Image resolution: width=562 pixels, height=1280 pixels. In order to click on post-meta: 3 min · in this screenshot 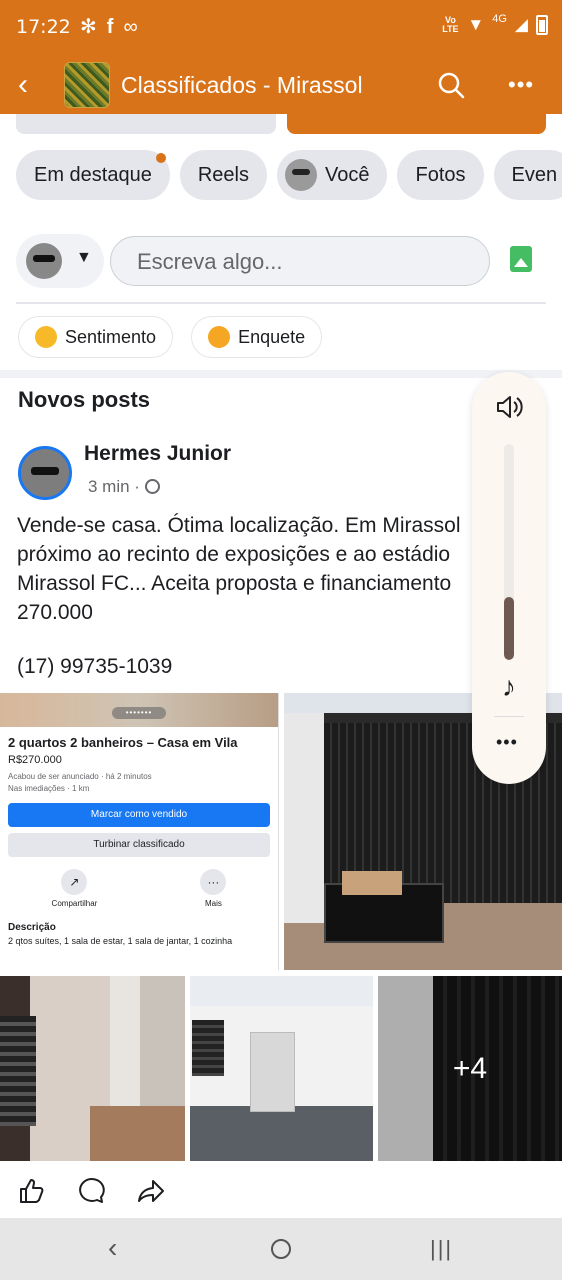, I will do `click(124, 487)`.